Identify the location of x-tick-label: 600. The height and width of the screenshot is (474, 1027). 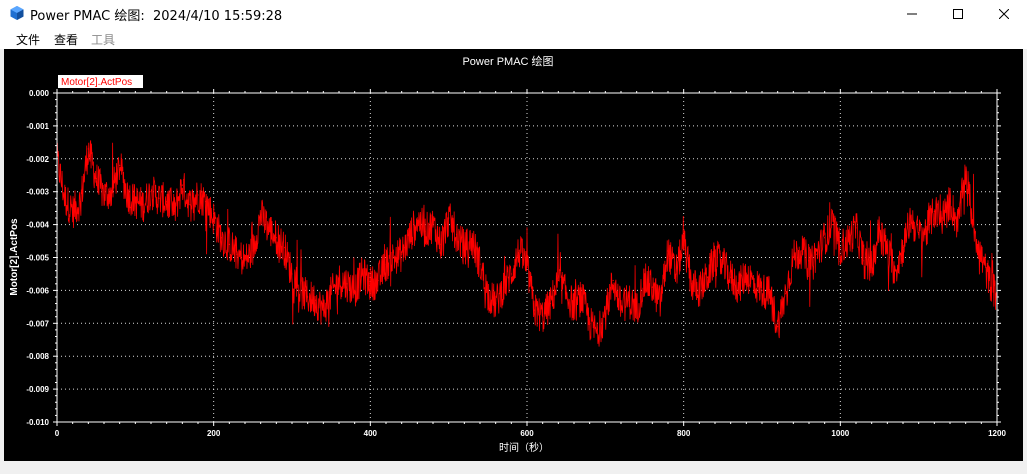
(527, 433).